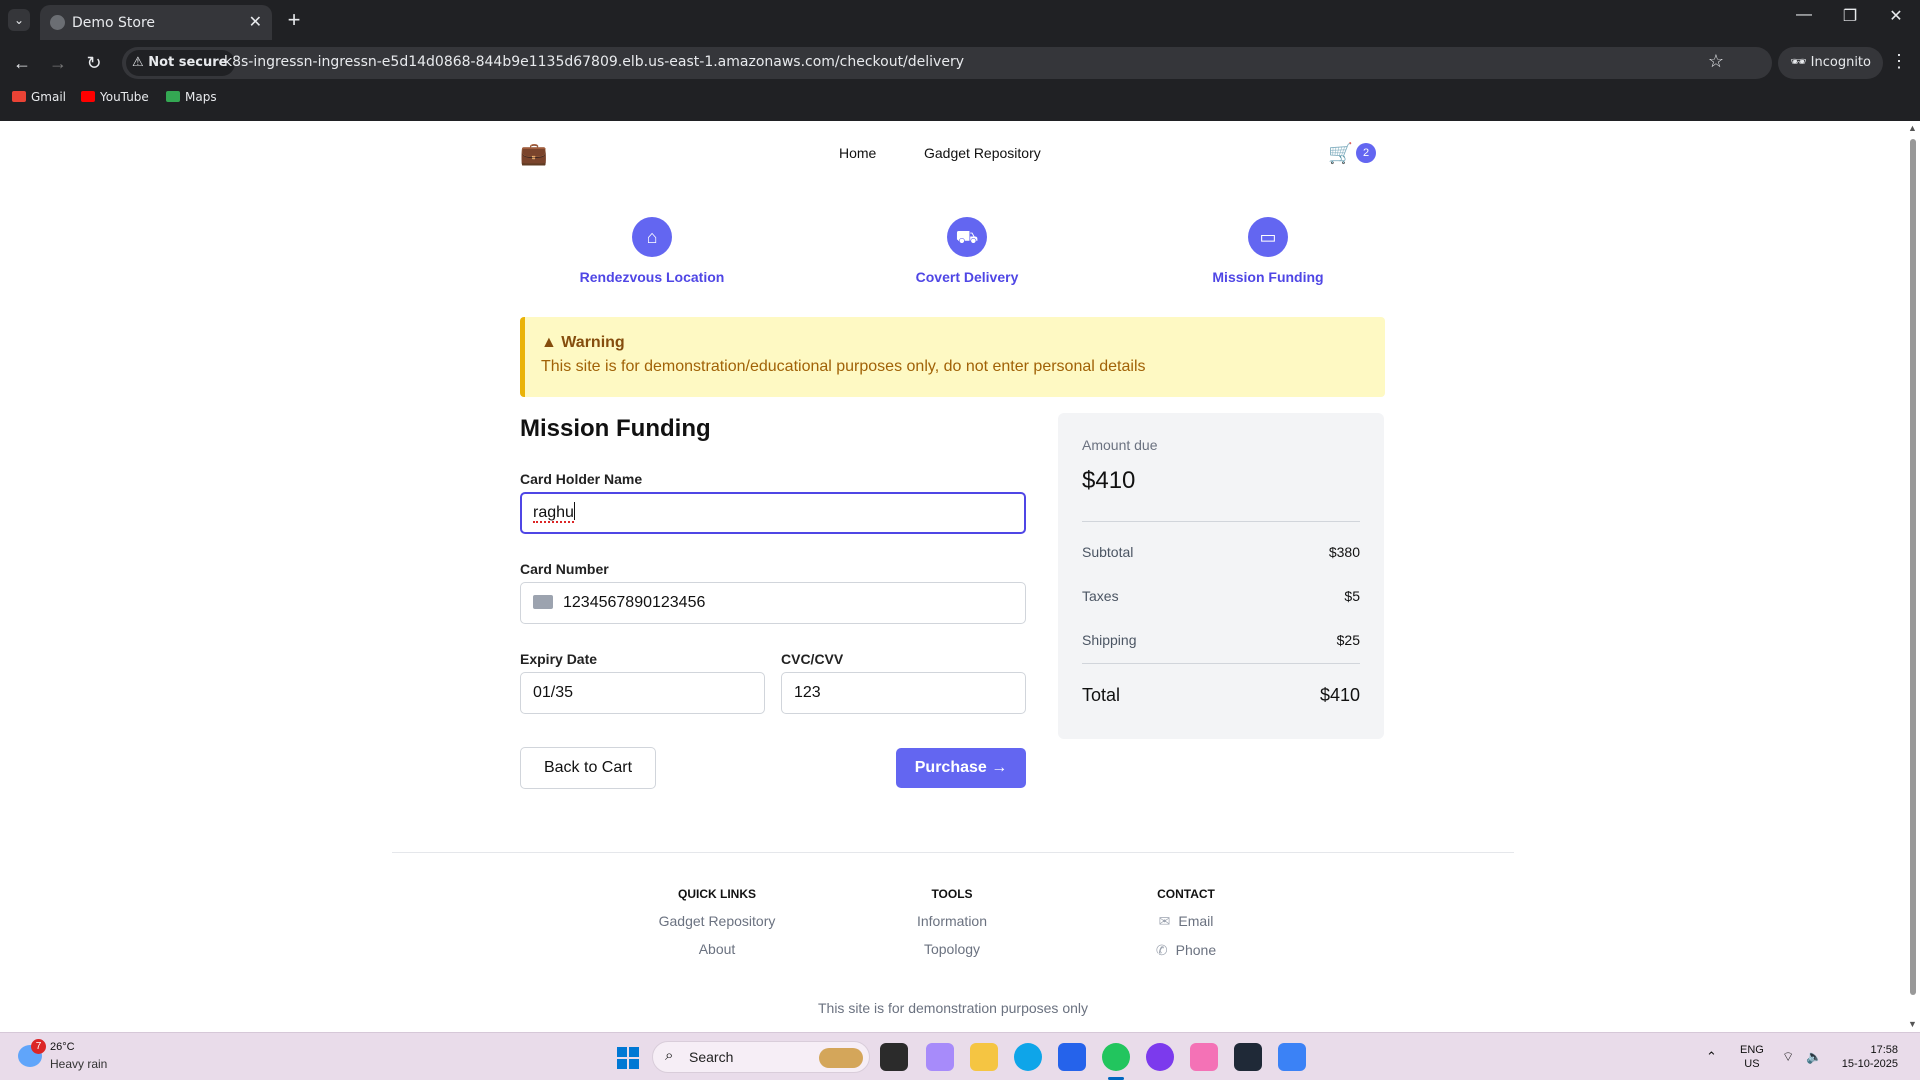 This screenshot has height=1080, width=1920. I want to click on footer-link-about: About, so click(717, 949).